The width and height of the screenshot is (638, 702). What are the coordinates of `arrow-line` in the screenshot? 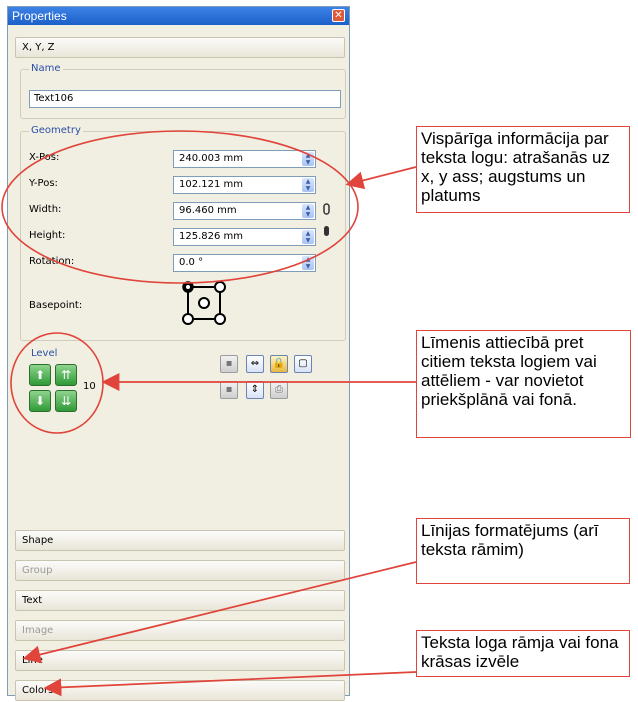 It's located at (219, 612).